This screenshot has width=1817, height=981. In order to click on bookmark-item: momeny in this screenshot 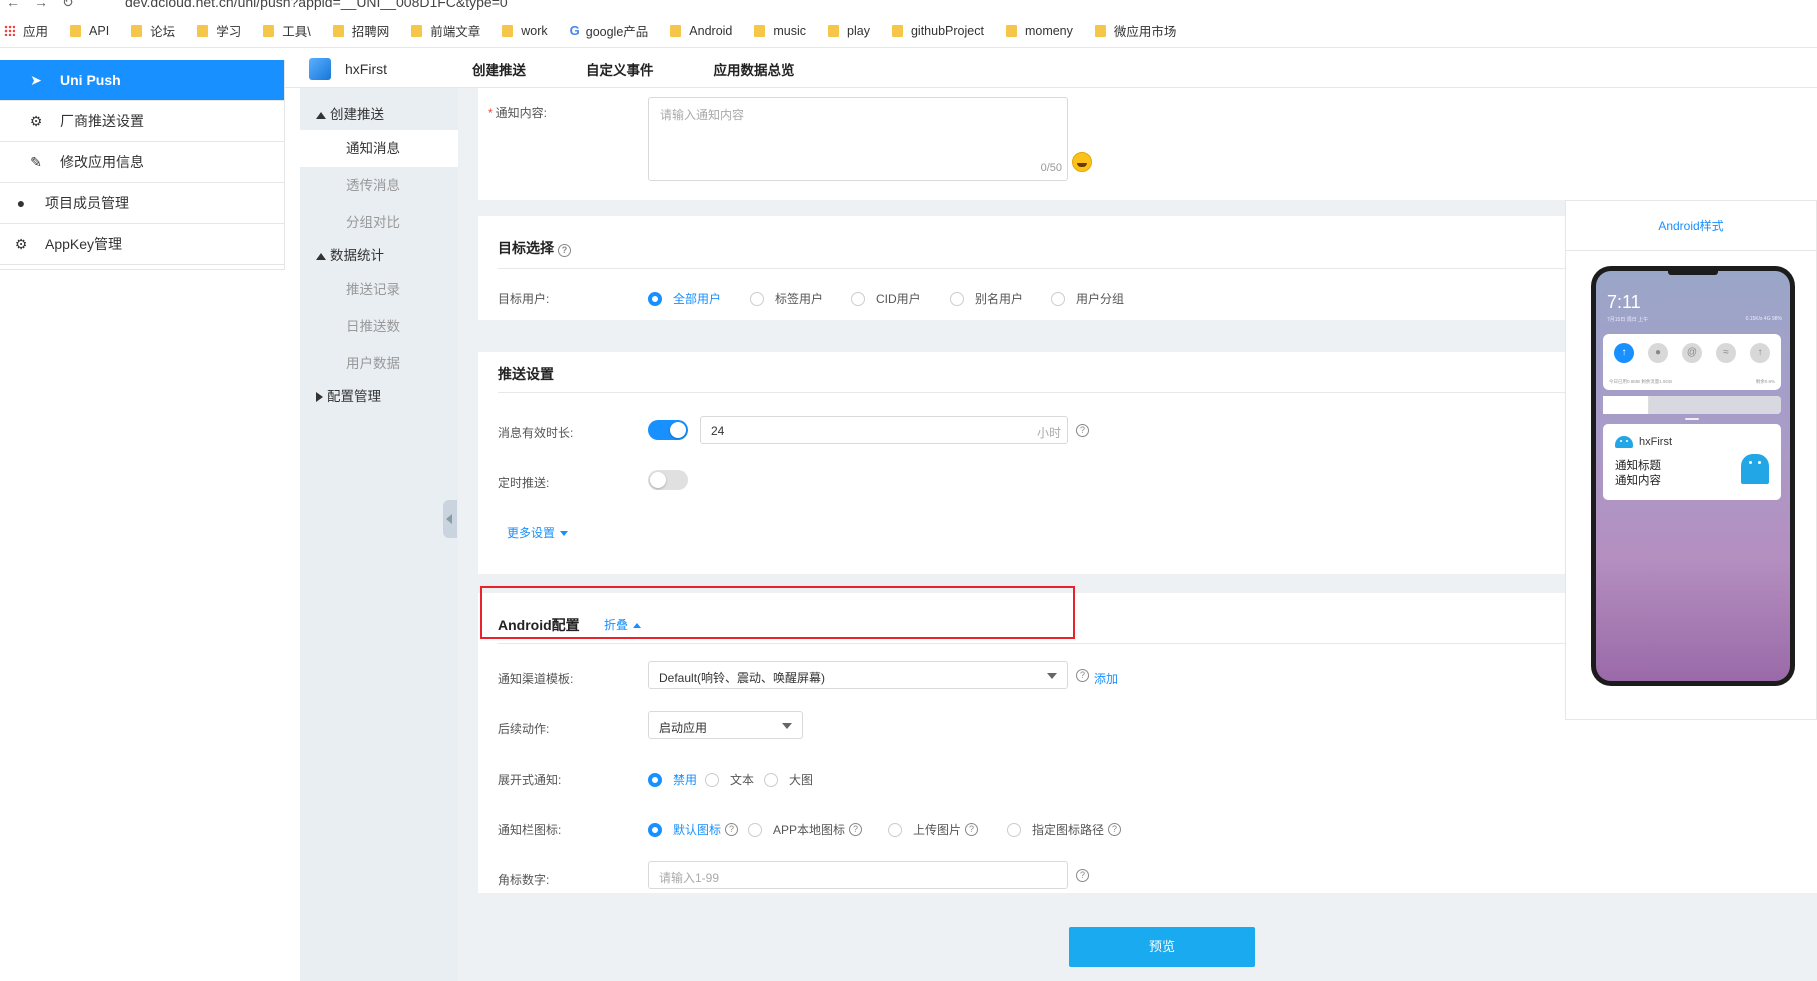, I will do `click(1039, 31)`.